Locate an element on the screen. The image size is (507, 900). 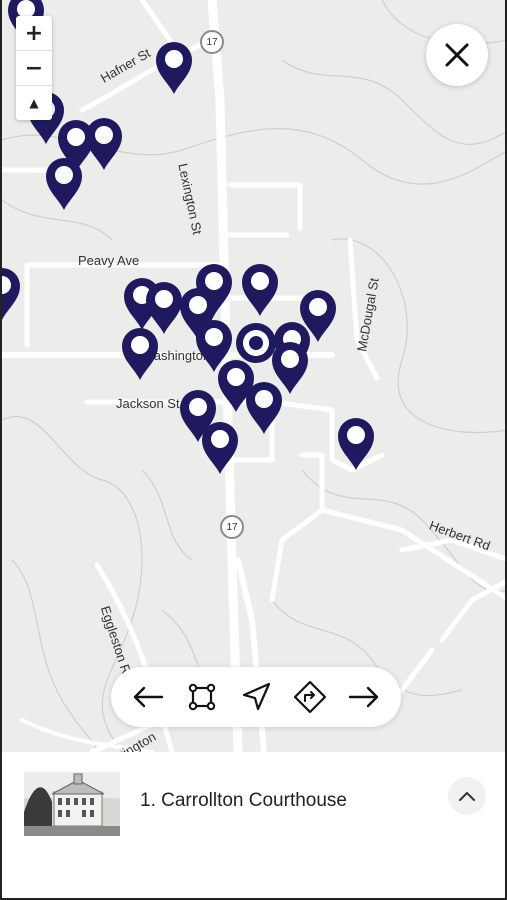
zoom-control: + − ▲ is located at coordinates (34, 68).